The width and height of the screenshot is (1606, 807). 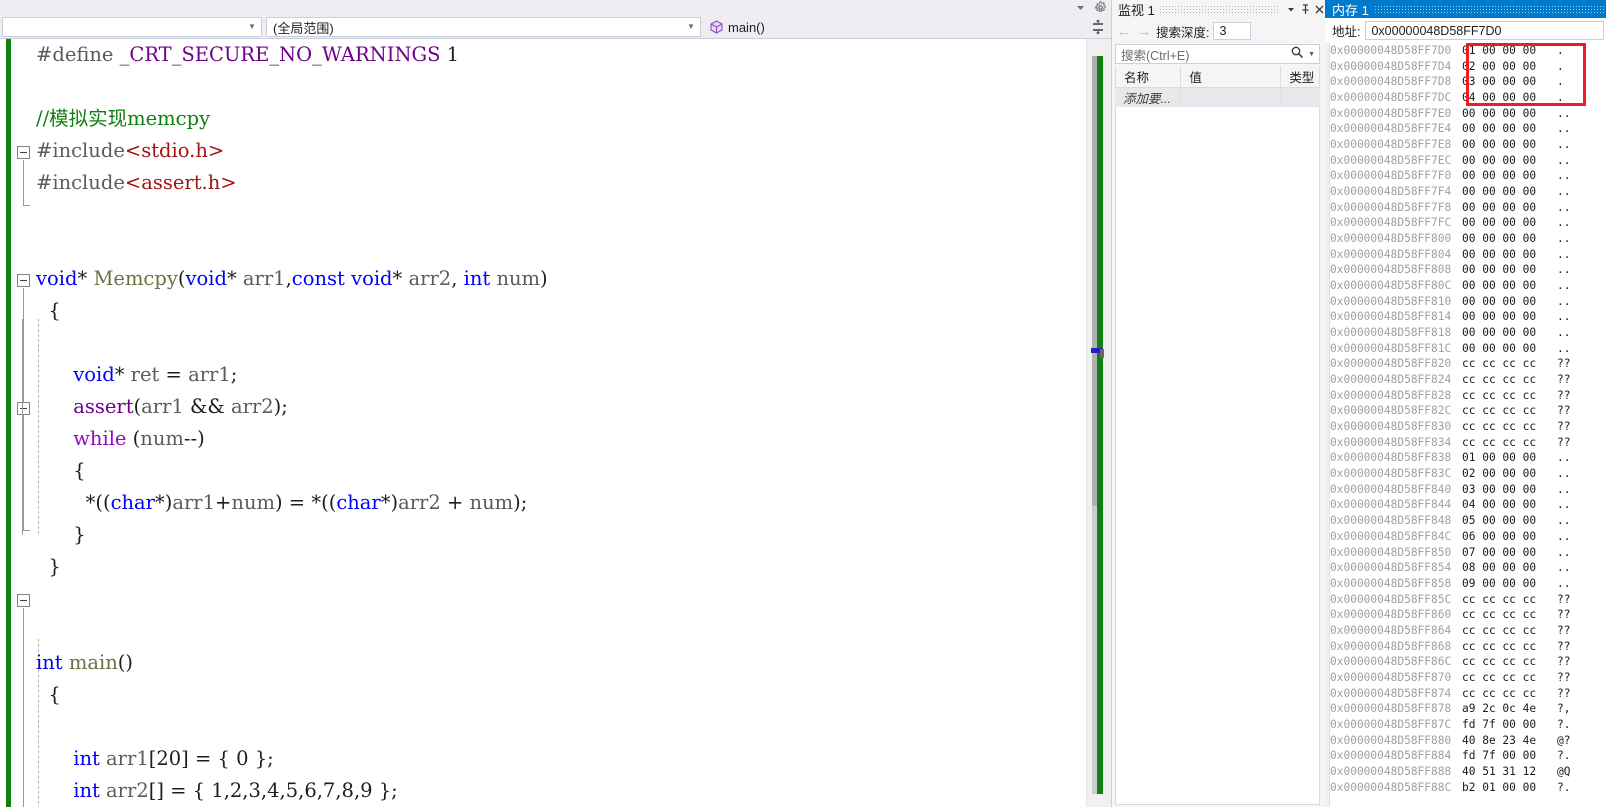 I want to click on memory-row: 0x00000048D58FF828 cc cc cc cc??, so click(x=1465, y=396).